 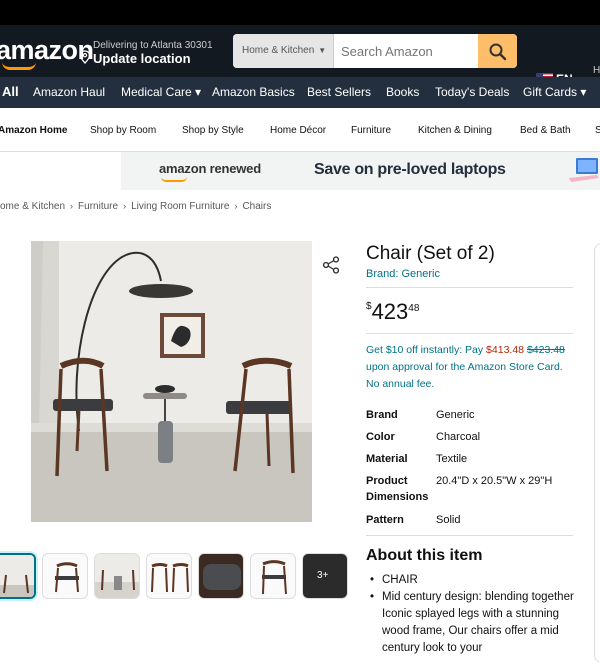 What do you see at coordinates (85, 57) in the screenshot?
I see `location-pin-icon` at bounding box center [85, 57].